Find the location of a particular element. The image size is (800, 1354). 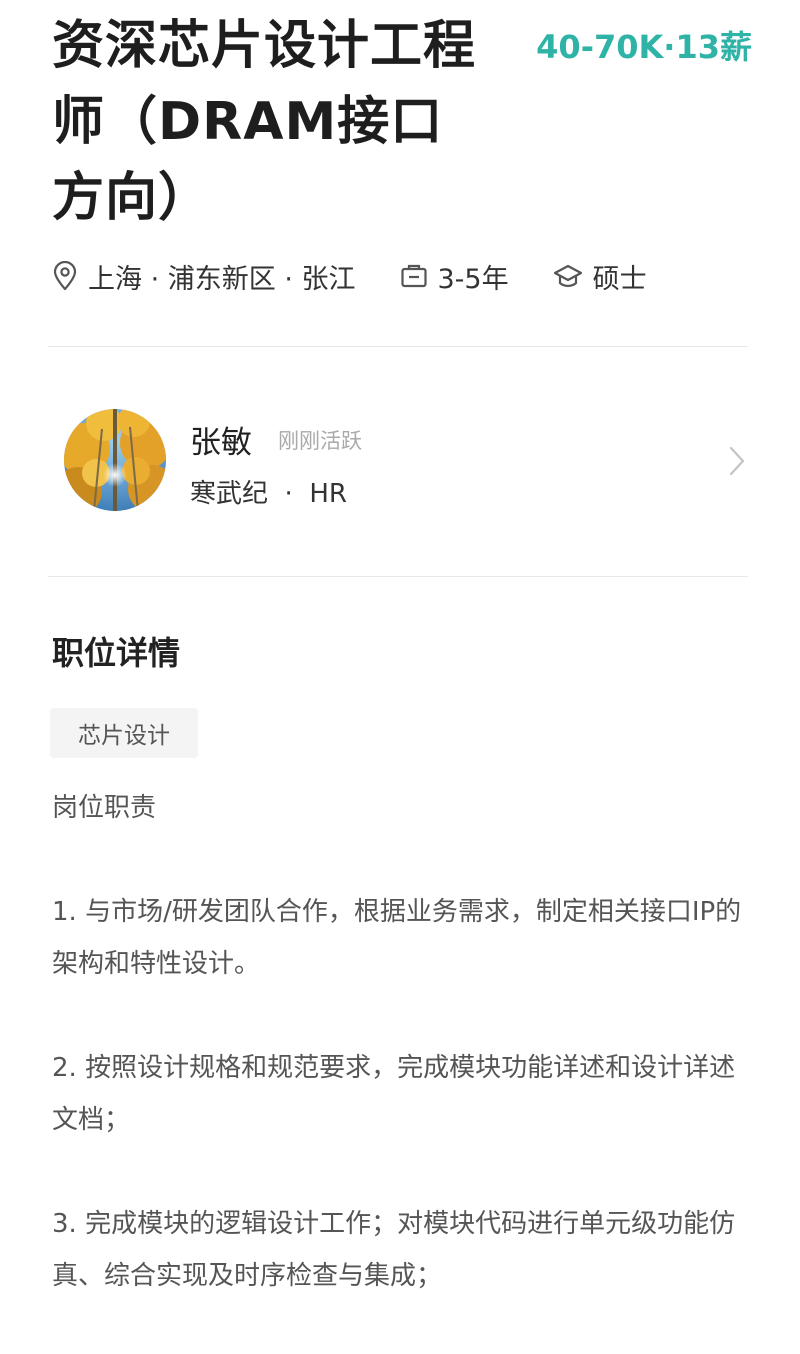

experience-text: 3-5年 is located at coordinates (473, 279).